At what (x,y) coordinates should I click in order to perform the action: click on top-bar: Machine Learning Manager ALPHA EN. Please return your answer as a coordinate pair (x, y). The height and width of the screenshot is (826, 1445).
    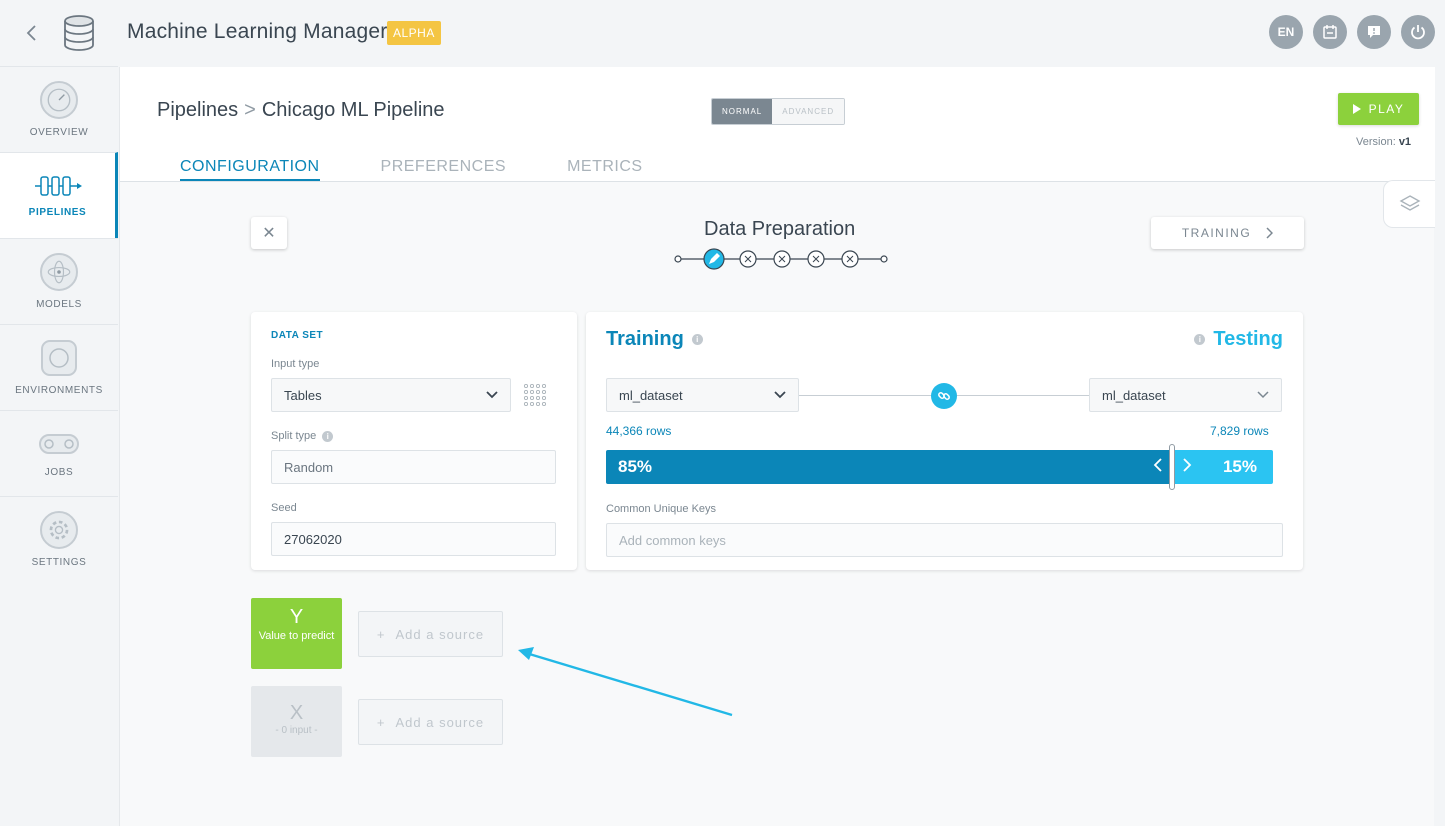
    Looking at the image, I should click on (722, 33).